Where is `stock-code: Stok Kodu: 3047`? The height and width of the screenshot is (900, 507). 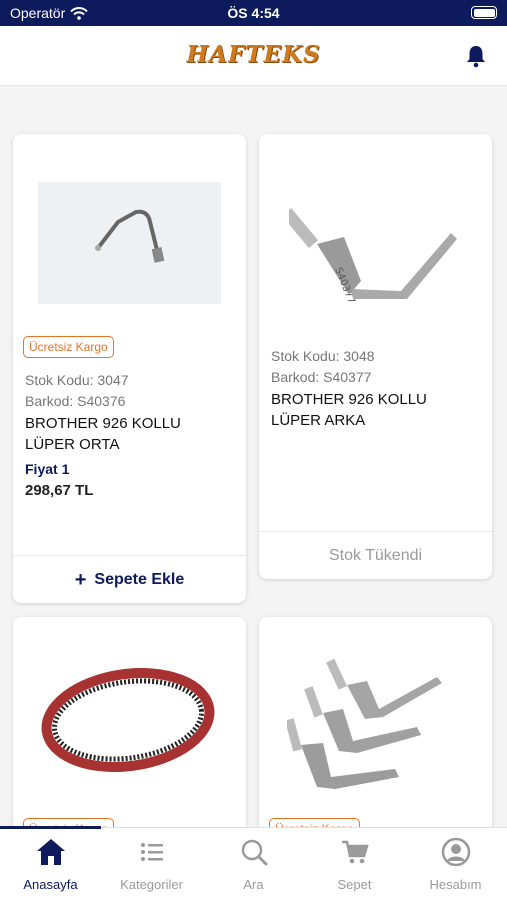 stock-code: Stok Kodu: 3047 is located at coordinates (77, 380).